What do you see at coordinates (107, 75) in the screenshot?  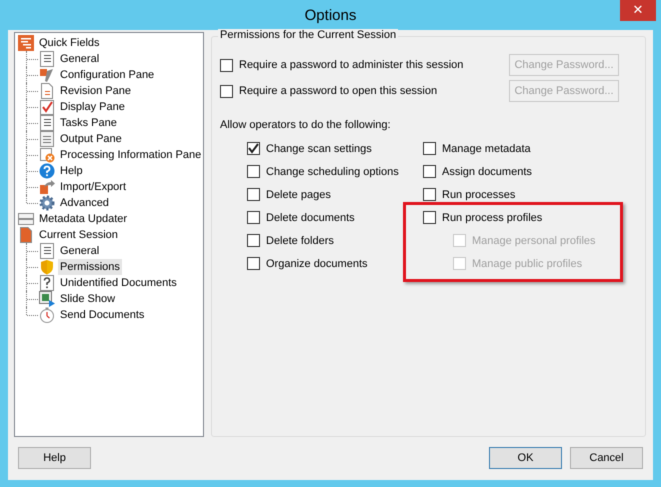 I see `tree-item: Configuration Pane` at bounding box center [107, 75].